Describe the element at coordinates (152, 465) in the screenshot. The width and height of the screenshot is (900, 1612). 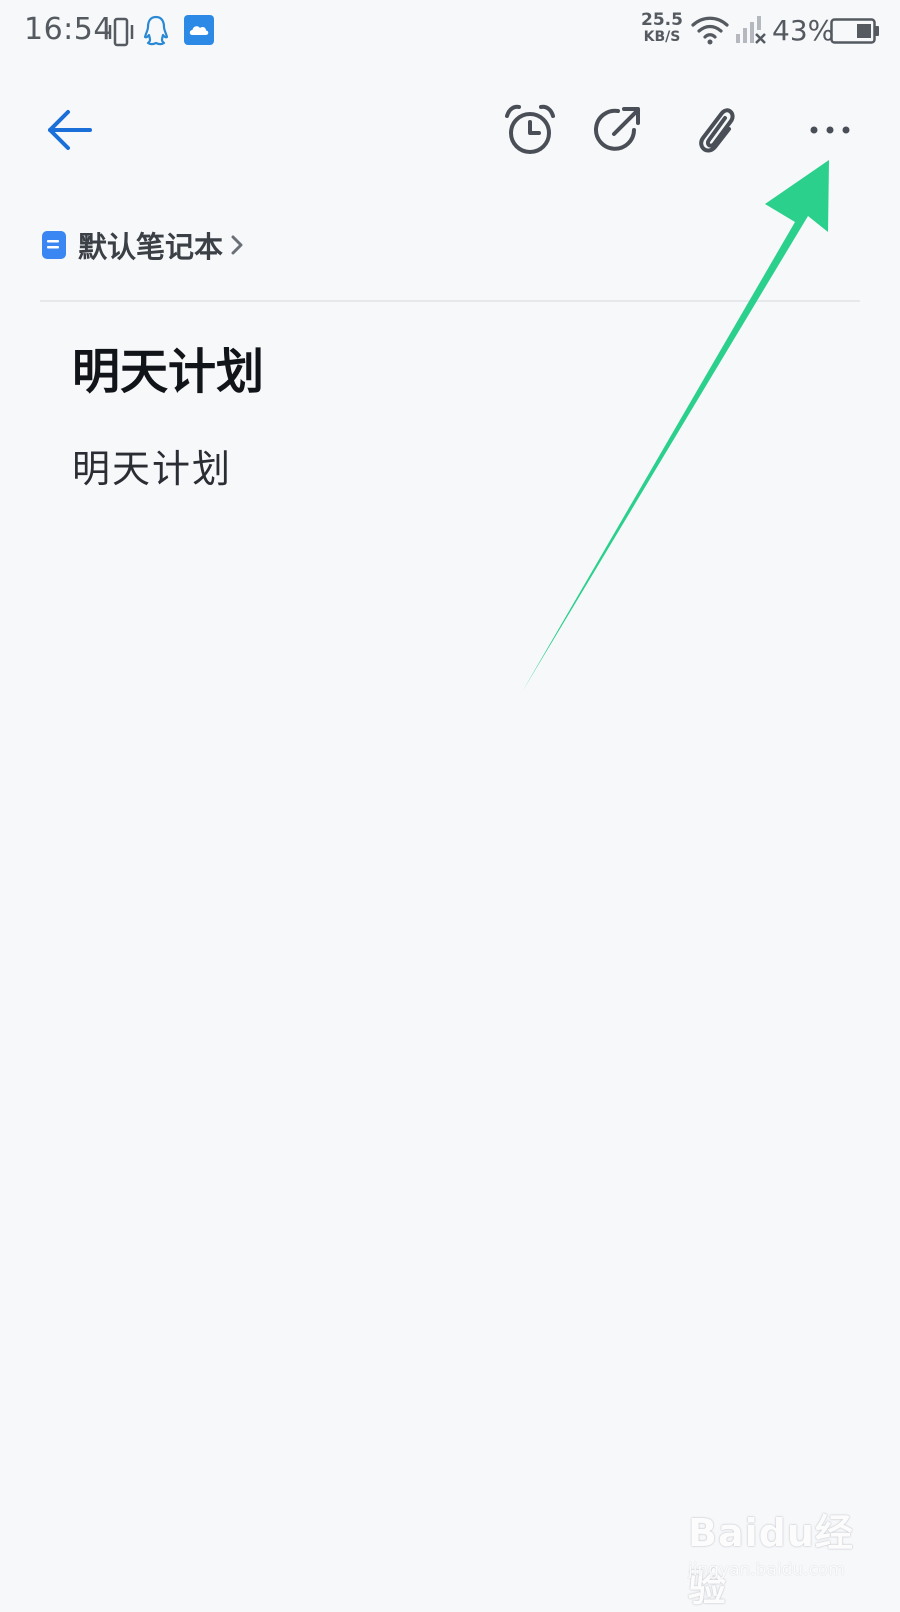
I see `note-body: 明天计划` at that location.